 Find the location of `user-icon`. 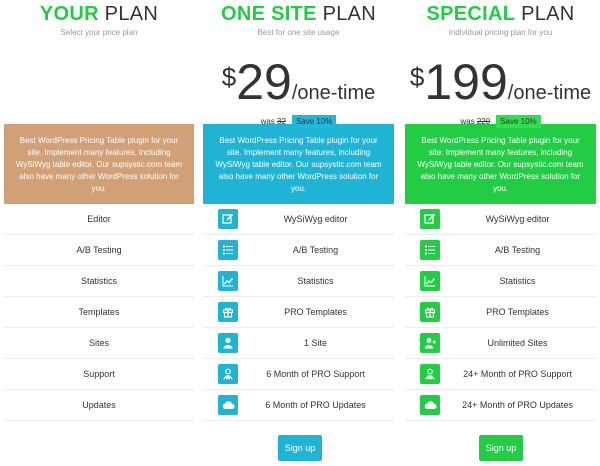

user-icon is located at coordinates (228, 343).